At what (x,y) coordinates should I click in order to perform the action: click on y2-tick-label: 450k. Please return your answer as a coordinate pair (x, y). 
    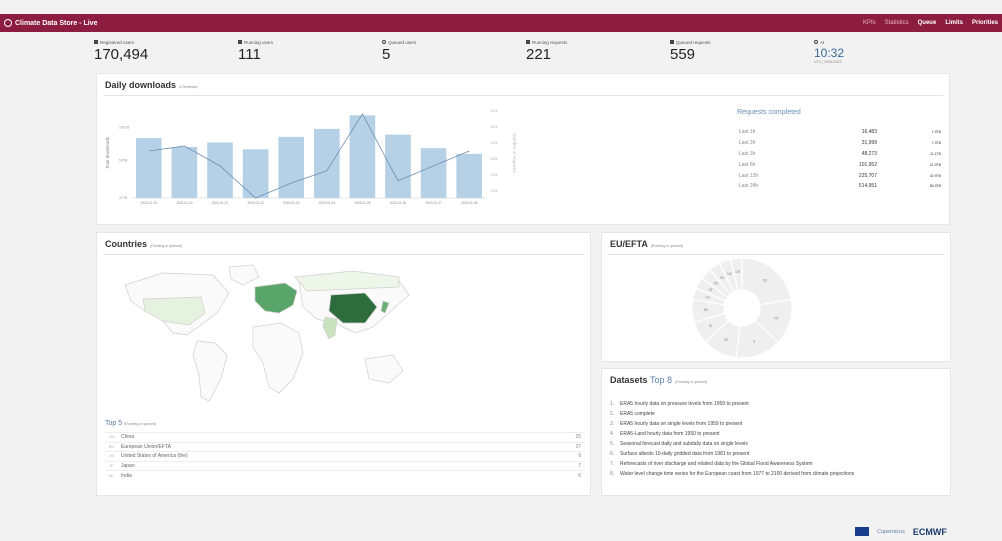
    Looking at the image, I should click on (494, 127).